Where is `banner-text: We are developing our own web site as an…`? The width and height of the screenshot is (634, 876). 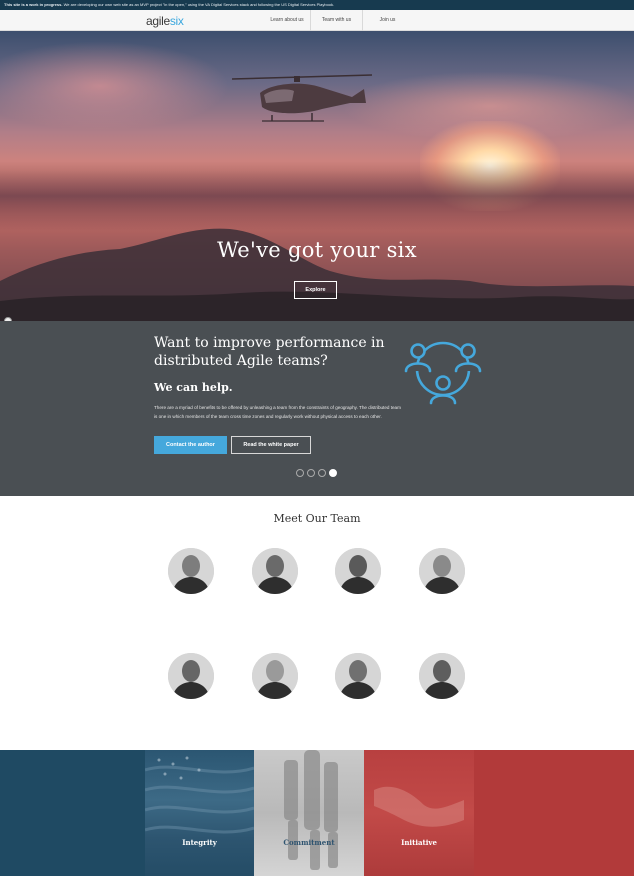
banner-text: We are developing our own web site as an… is located at coordinates (199, 4).